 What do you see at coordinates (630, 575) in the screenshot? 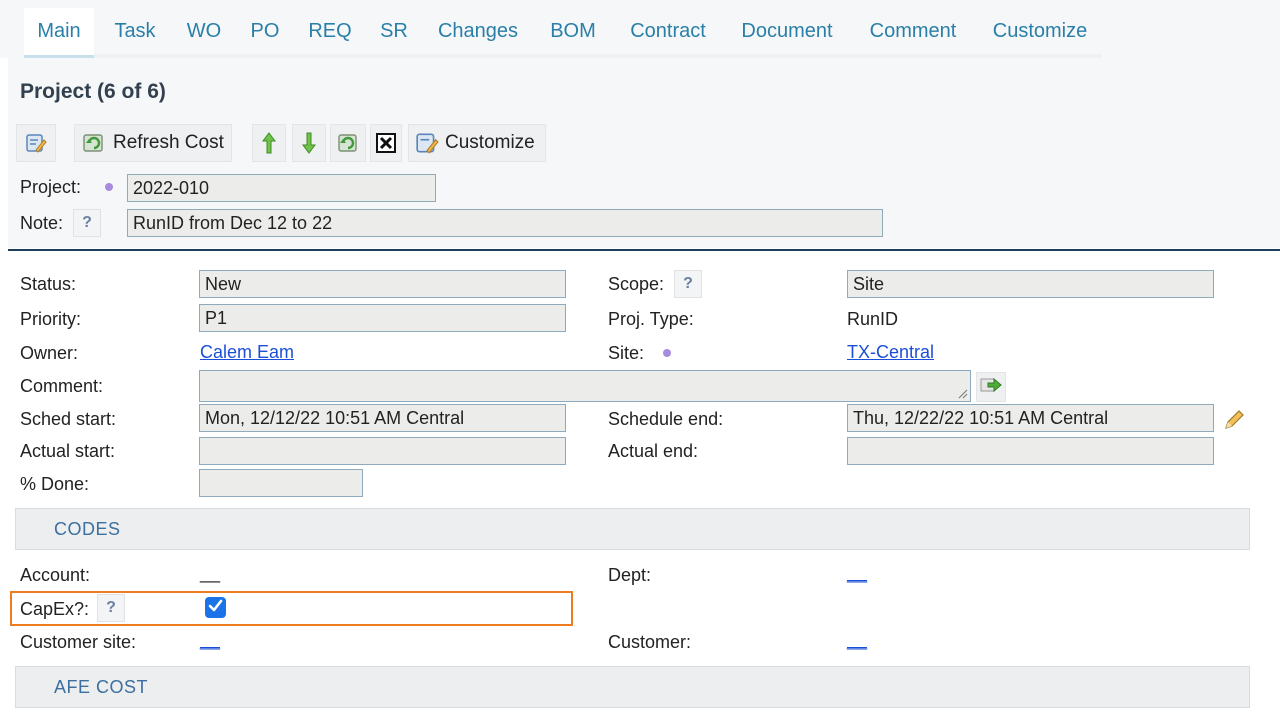
I see `dept-label: Dept:` at bounding box center [630, 575].